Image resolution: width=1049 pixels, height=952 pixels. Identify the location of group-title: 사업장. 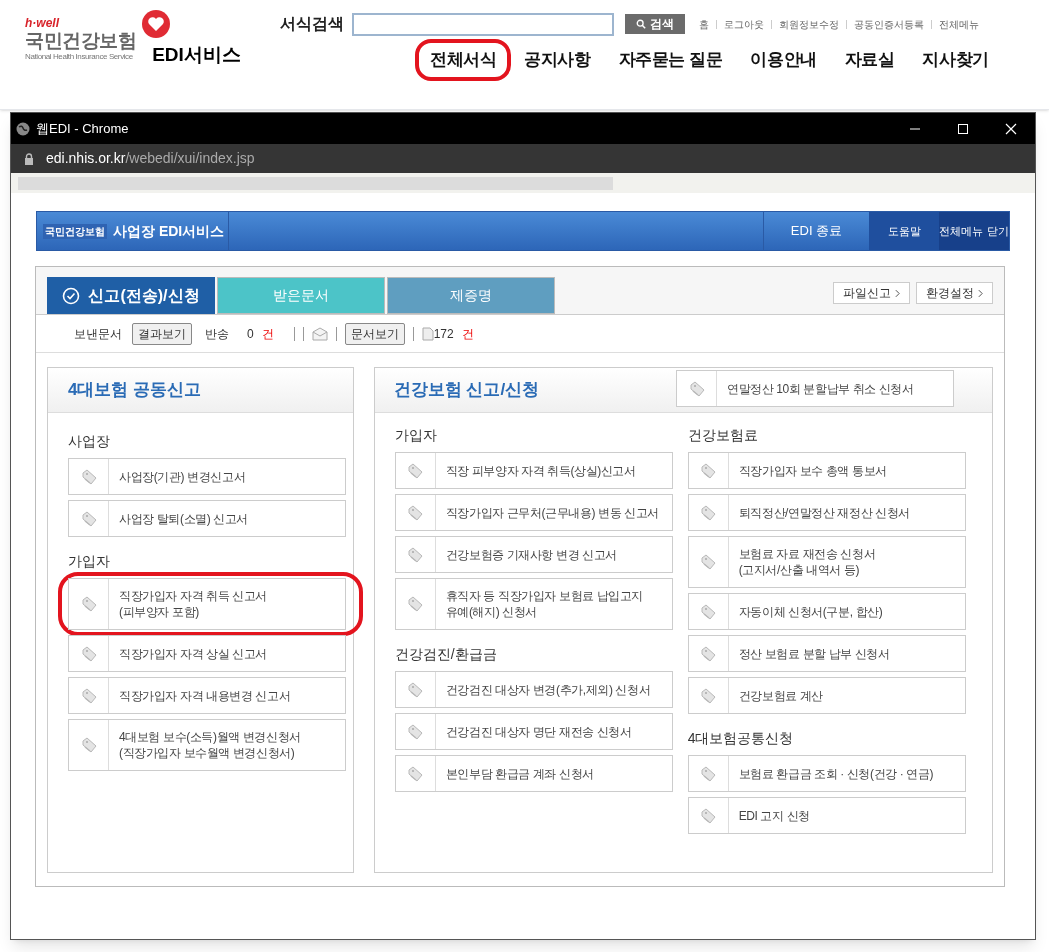
(89, 441).